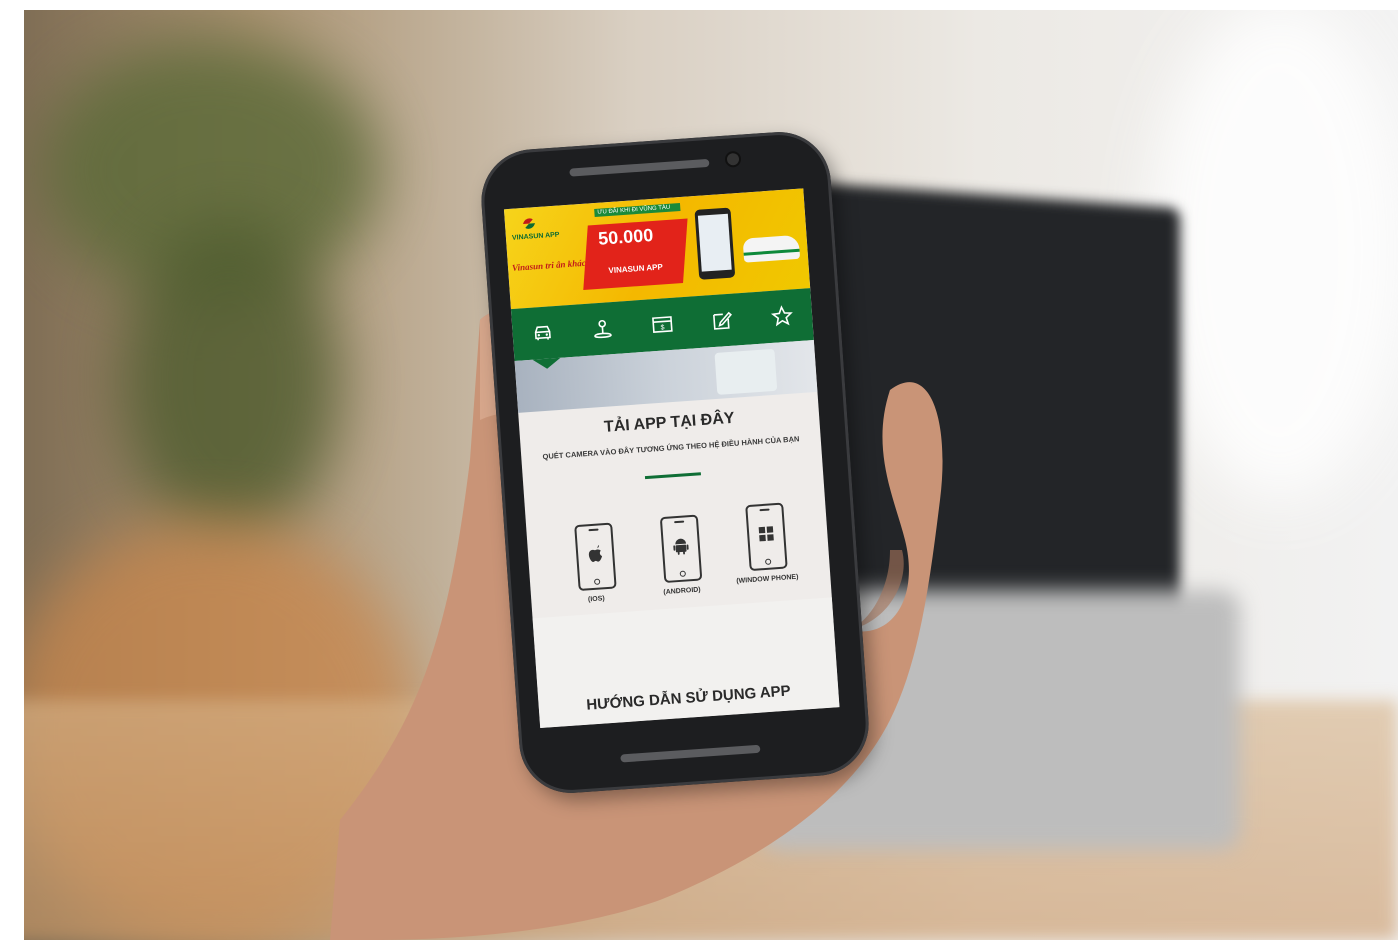  What do you see at coordinates (625, 236) in the screenshot?
I see `promo-amount: 50.000` at bounding box center [625, 236].